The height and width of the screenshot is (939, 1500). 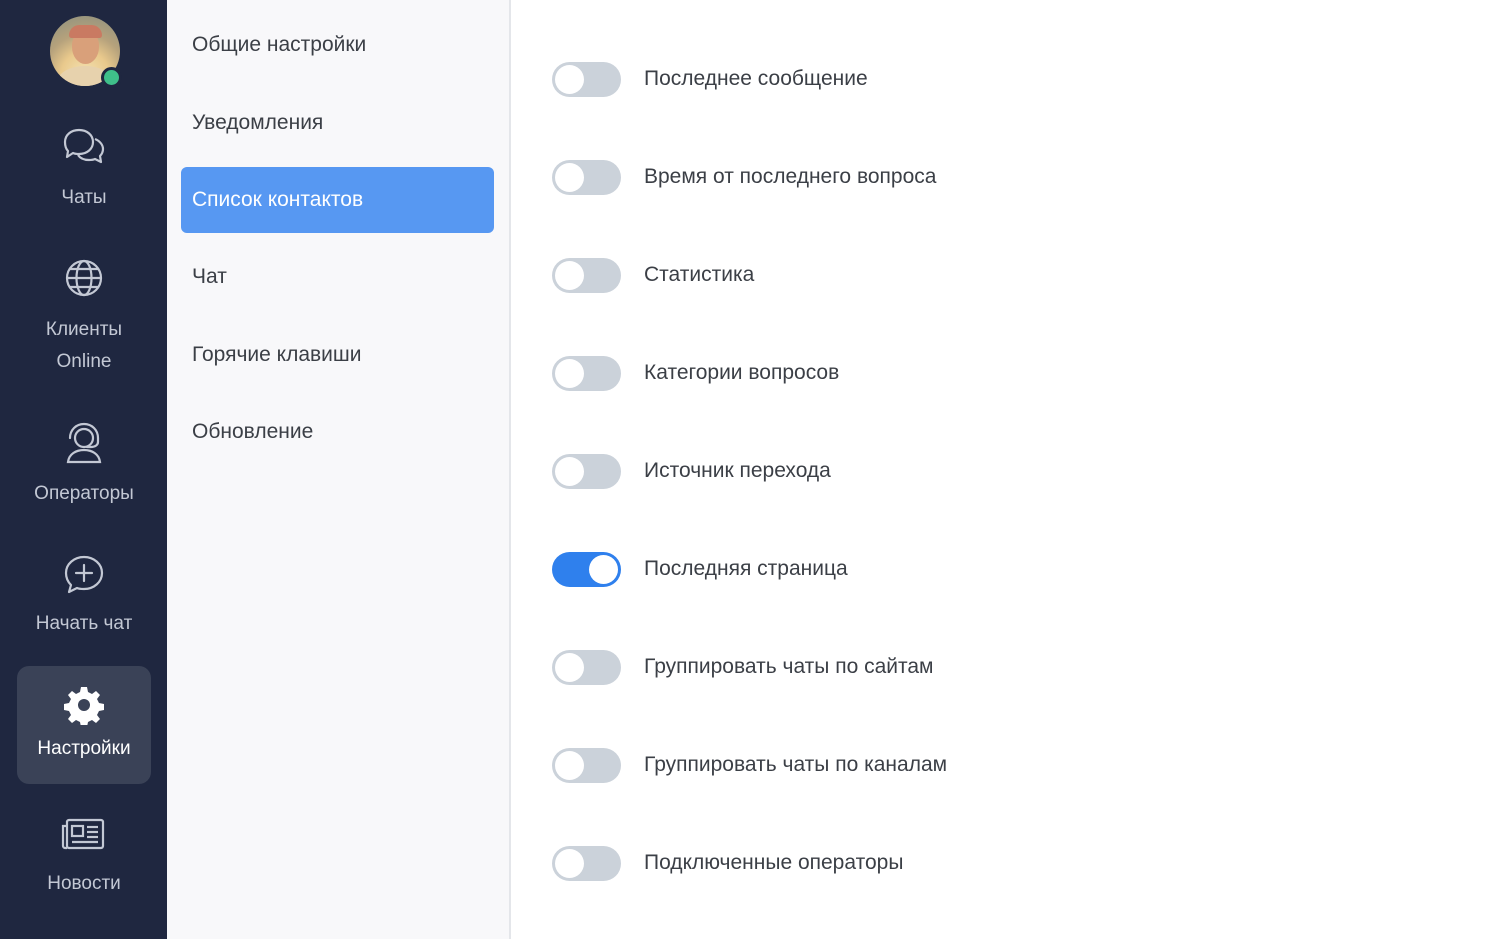 I want to click on setting-row-connected-operators: Подключенные операторы, so click(x=727, y=863).